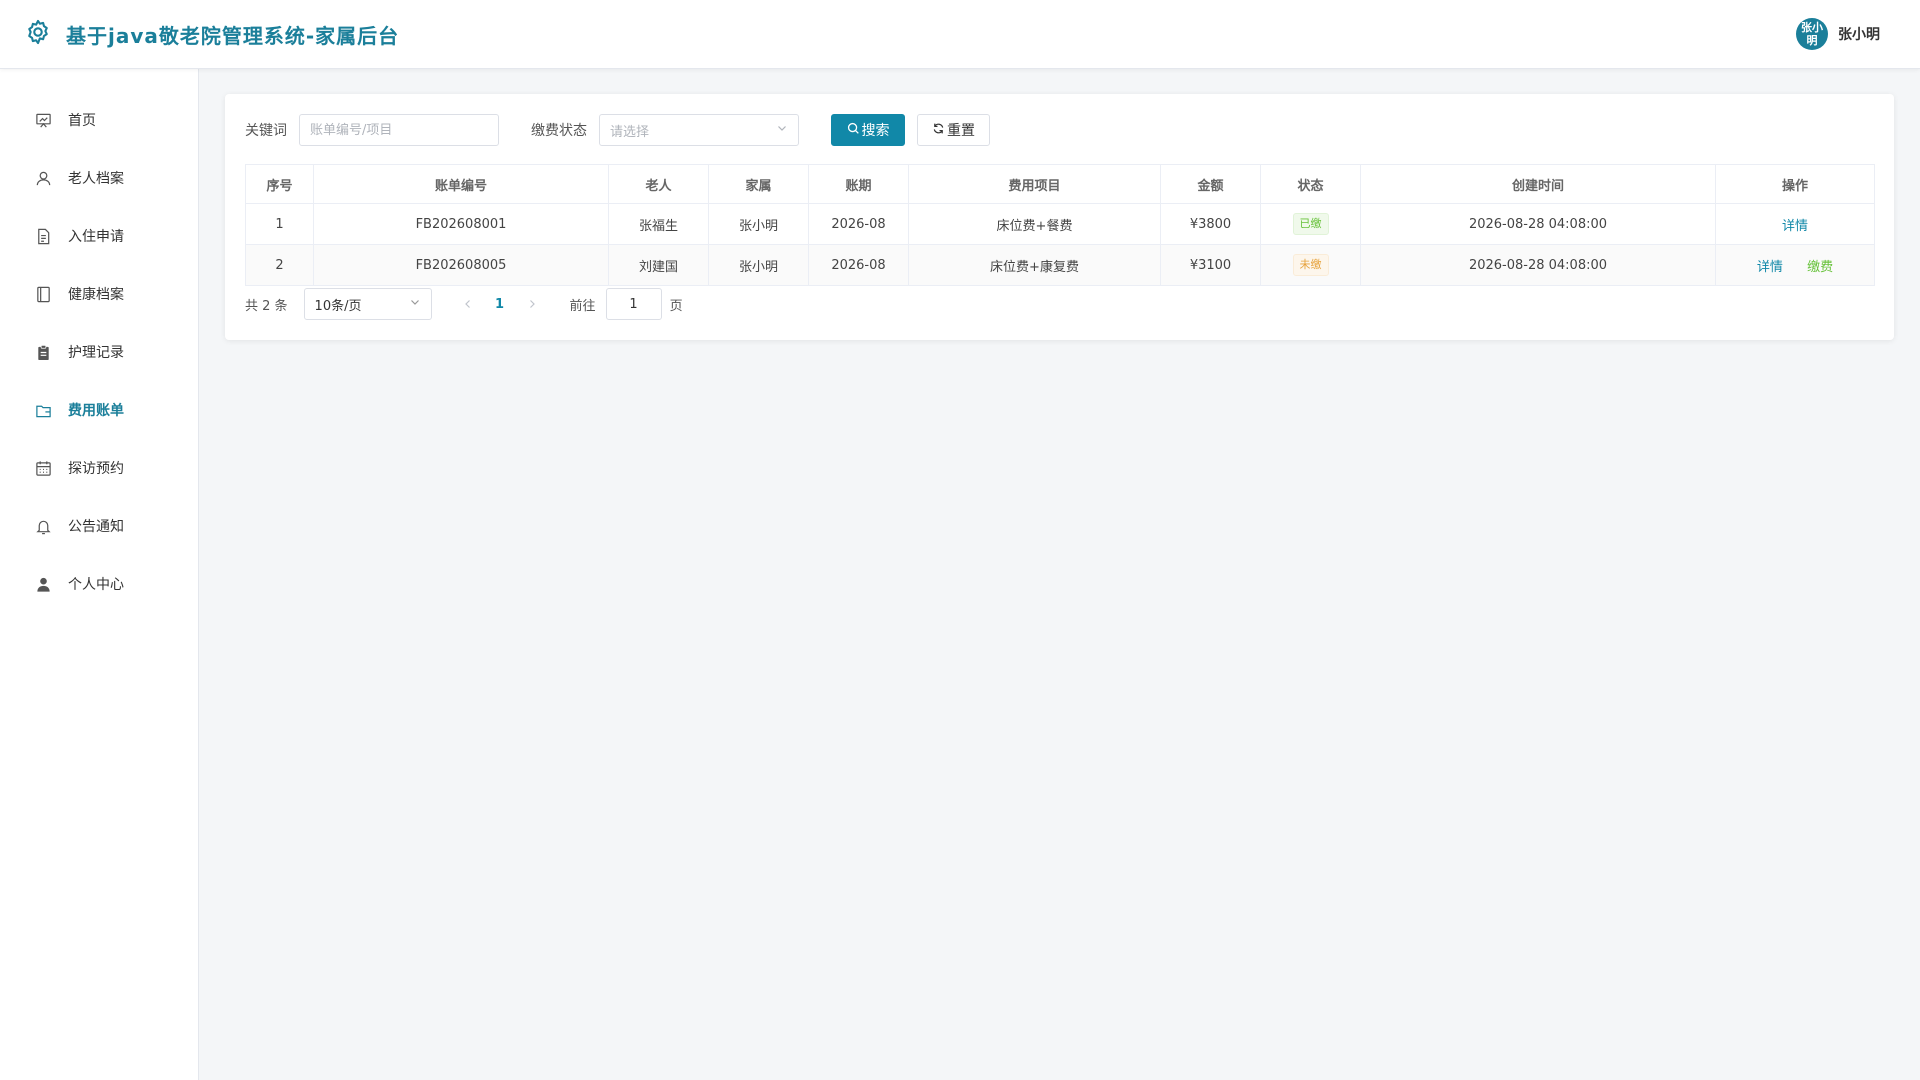 The width and height of the screenshot is (1920, 1080). I want to click on status-badge: 未缴, so click(1310, 265).